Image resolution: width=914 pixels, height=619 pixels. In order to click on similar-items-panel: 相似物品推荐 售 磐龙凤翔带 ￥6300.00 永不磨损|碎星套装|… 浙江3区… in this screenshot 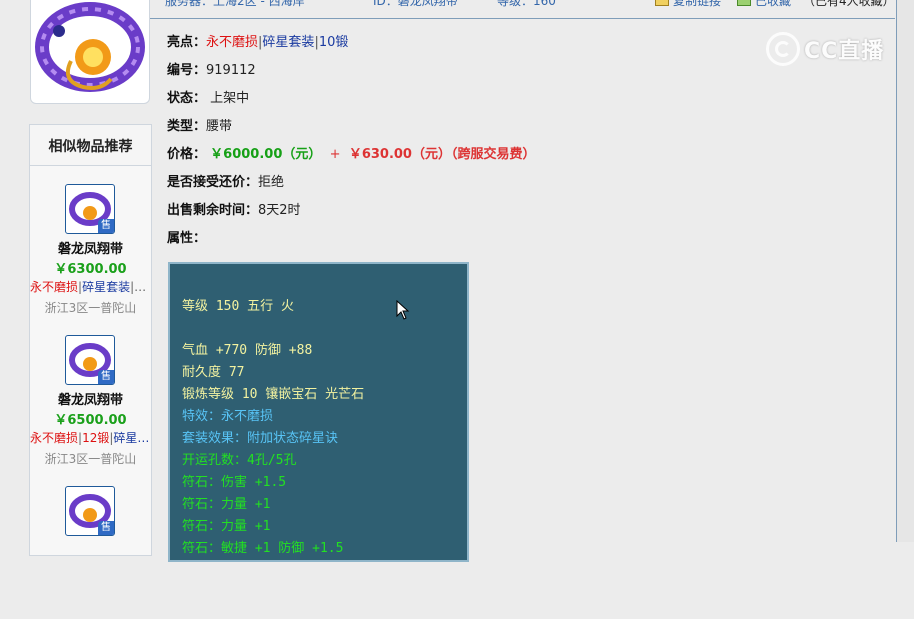, I will do `click(90, 340)`.